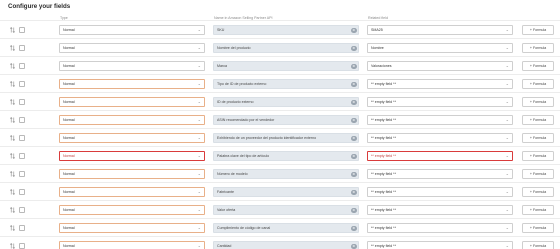 The height and width of the screenshot is (249, 560). What do you see at coordinates (440, 48) in the screenshot?
I see `related-field-select: Nombre ⌄` at bounding box center [440, 48].